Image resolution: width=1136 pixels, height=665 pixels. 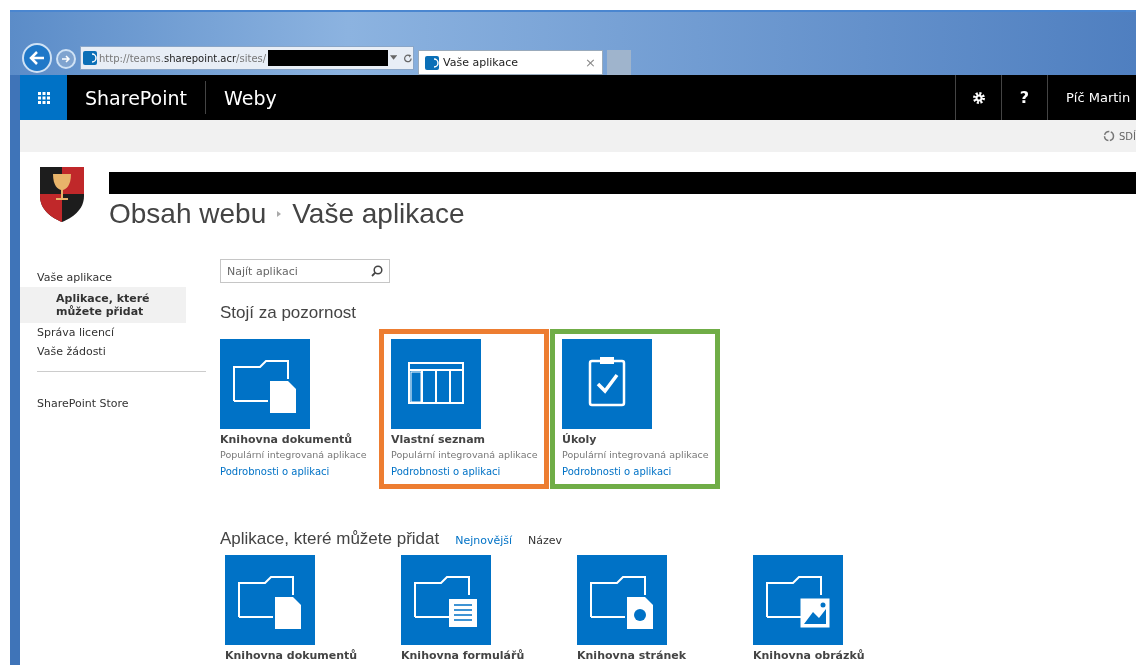 What do you see at coordinates (637, 439) in the screenshot?
I see `app-title: Úkoly` at bounding box center [637, 439].